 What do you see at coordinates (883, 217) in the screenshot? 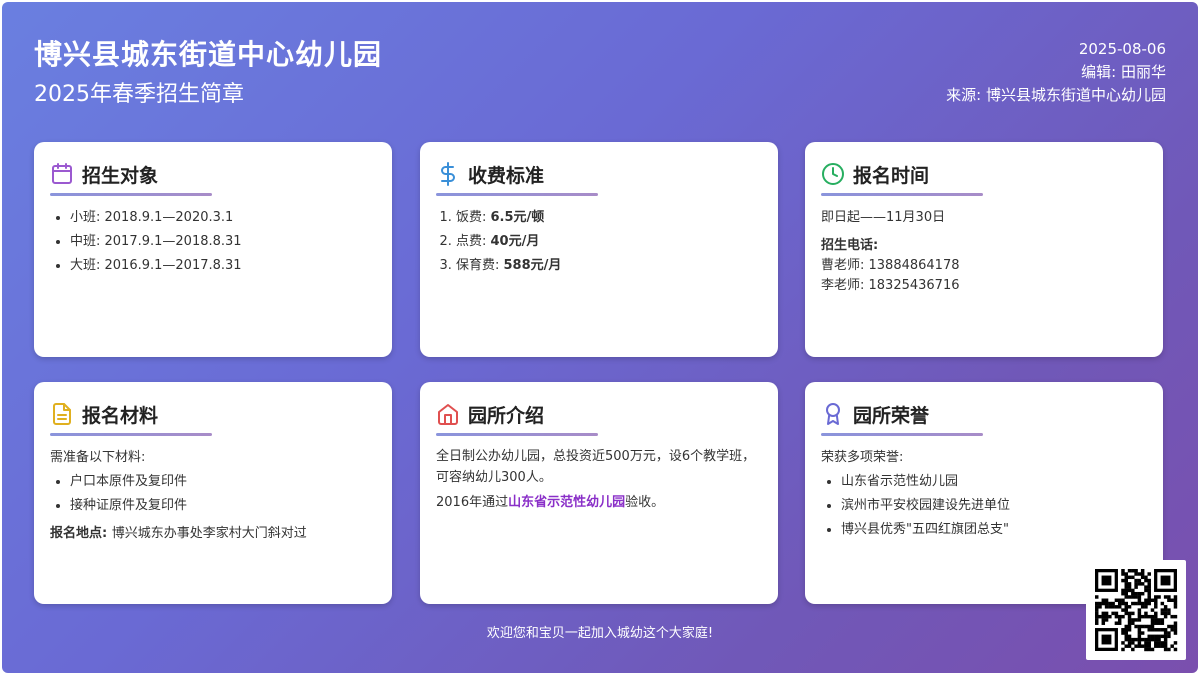
I see `registration-period: 即日起——11月30日` at bounding box center [883, 217].